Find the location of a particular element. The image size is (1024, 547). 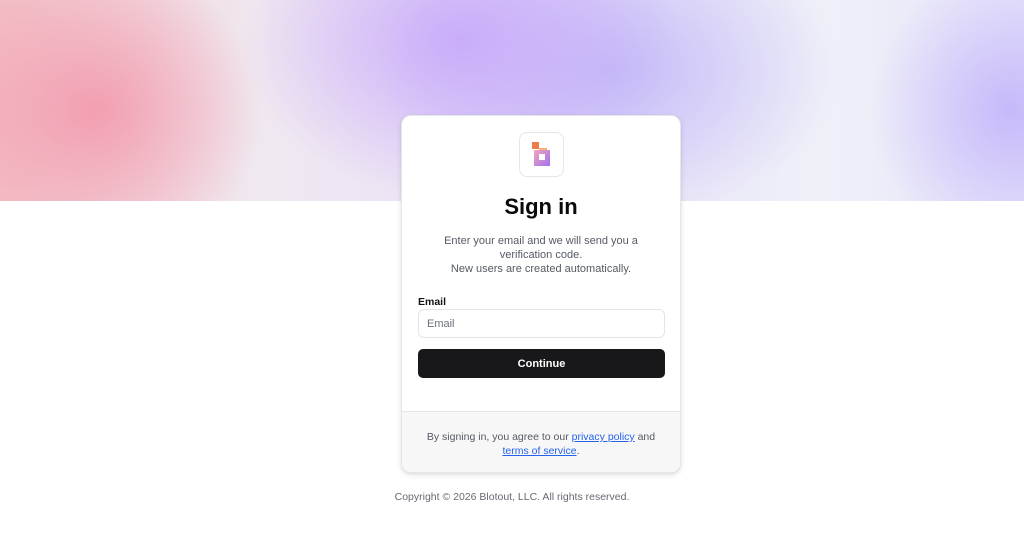

blotout-logo-icon is located at coordinates (541, 154).